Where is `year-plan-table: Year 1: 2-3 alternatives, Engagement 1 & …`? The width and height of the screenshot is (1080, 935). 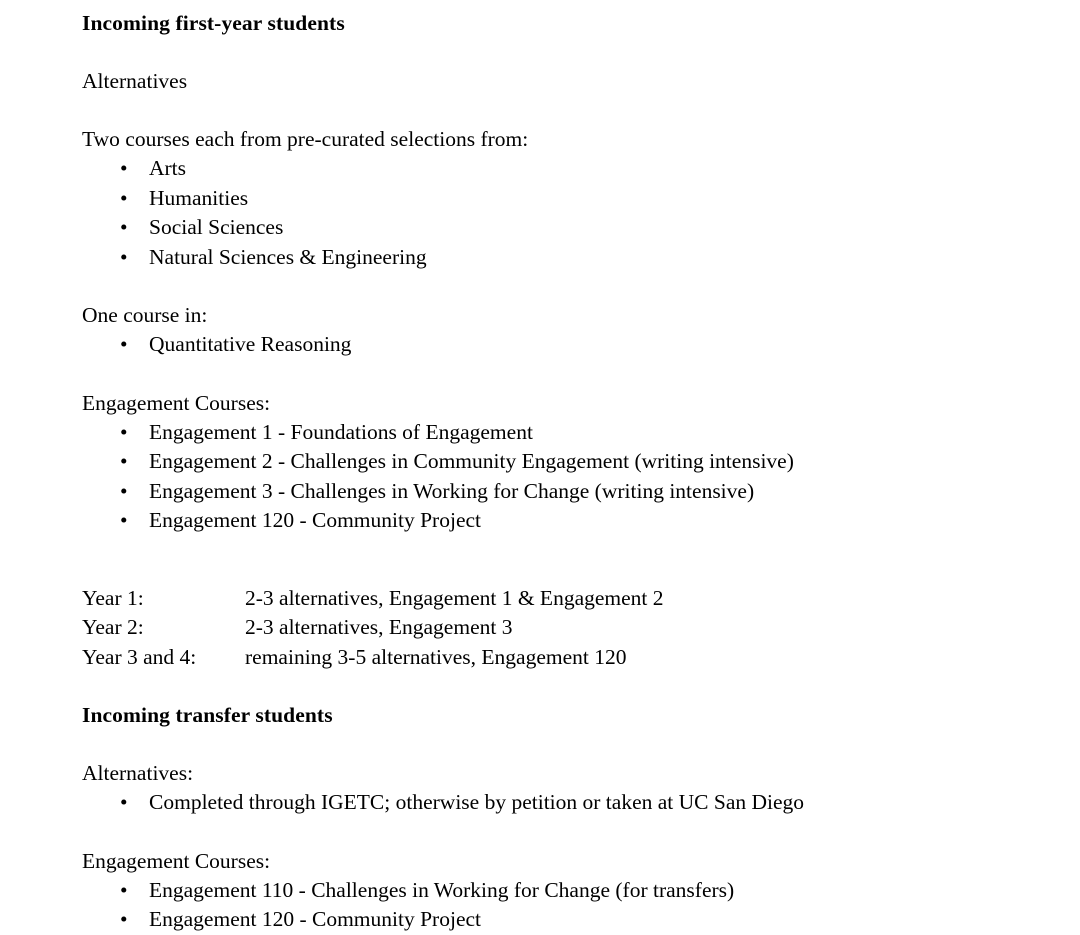
year-plan-table: Year 1: 2-3 alternatives, Engagement 1 & … is located at coordinates (561, 628).